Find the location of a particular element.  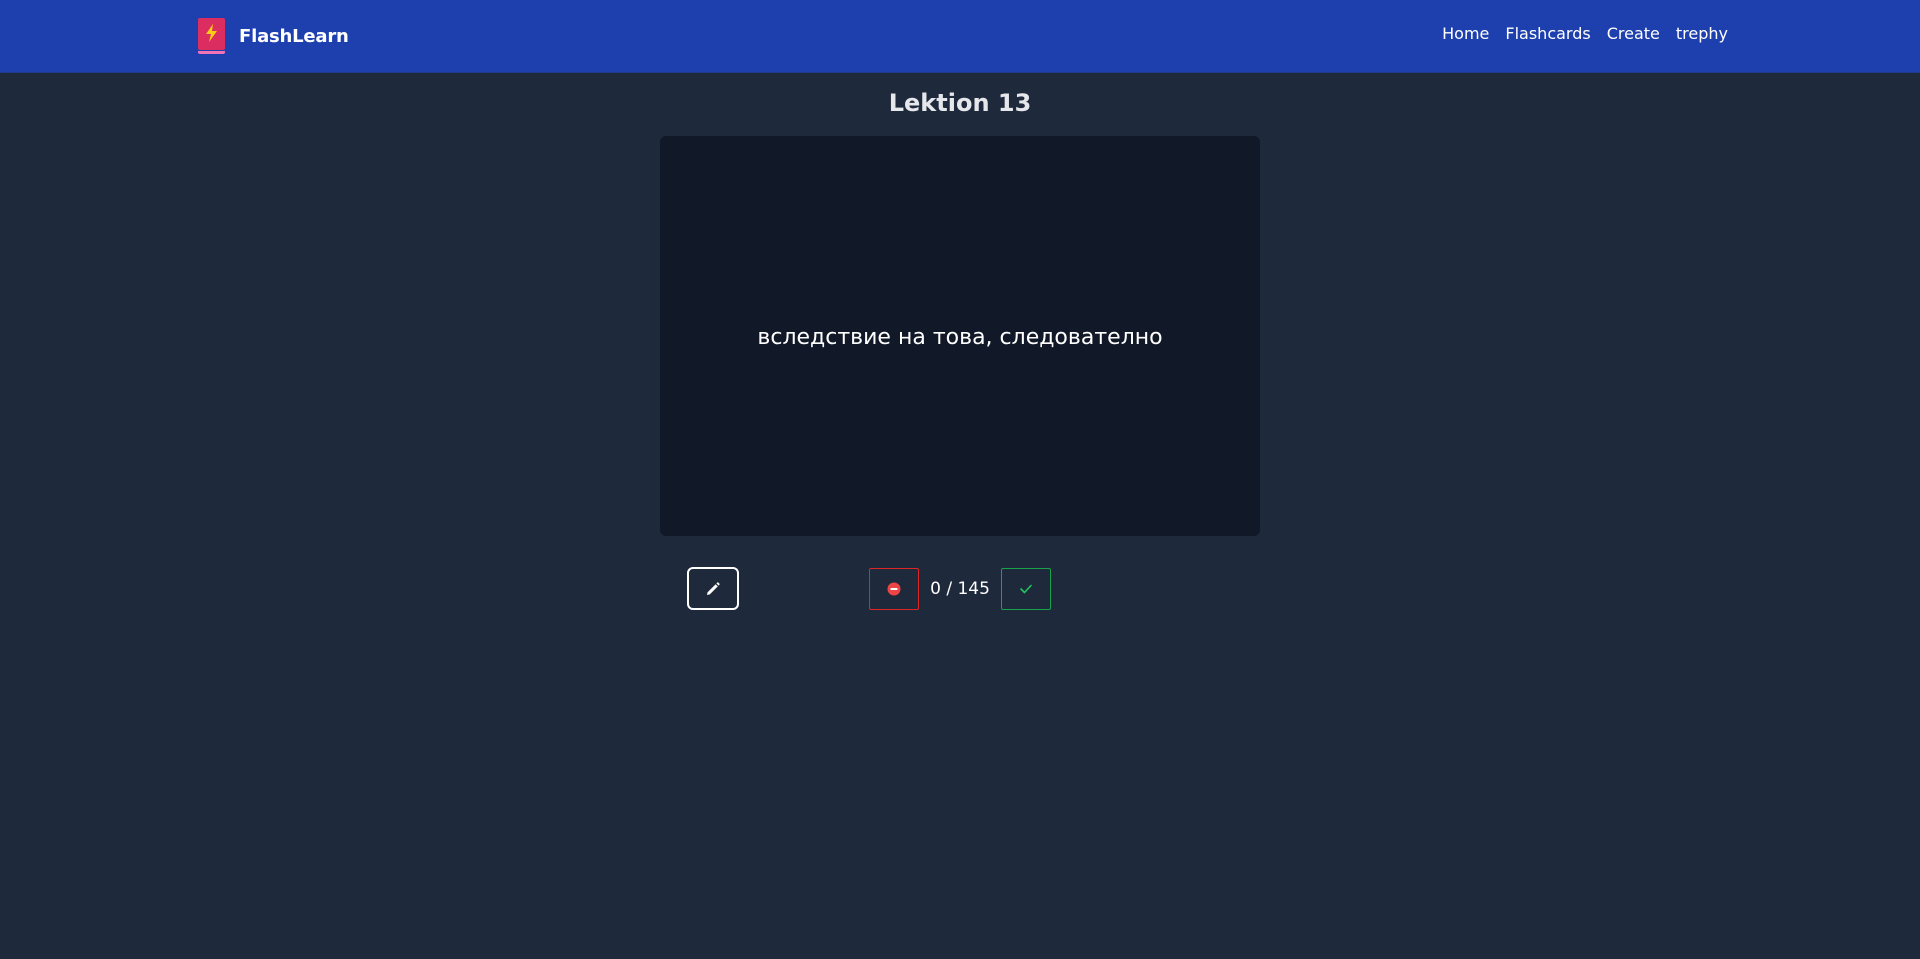

minus-circle-icon is located at coordinates (894, 589).